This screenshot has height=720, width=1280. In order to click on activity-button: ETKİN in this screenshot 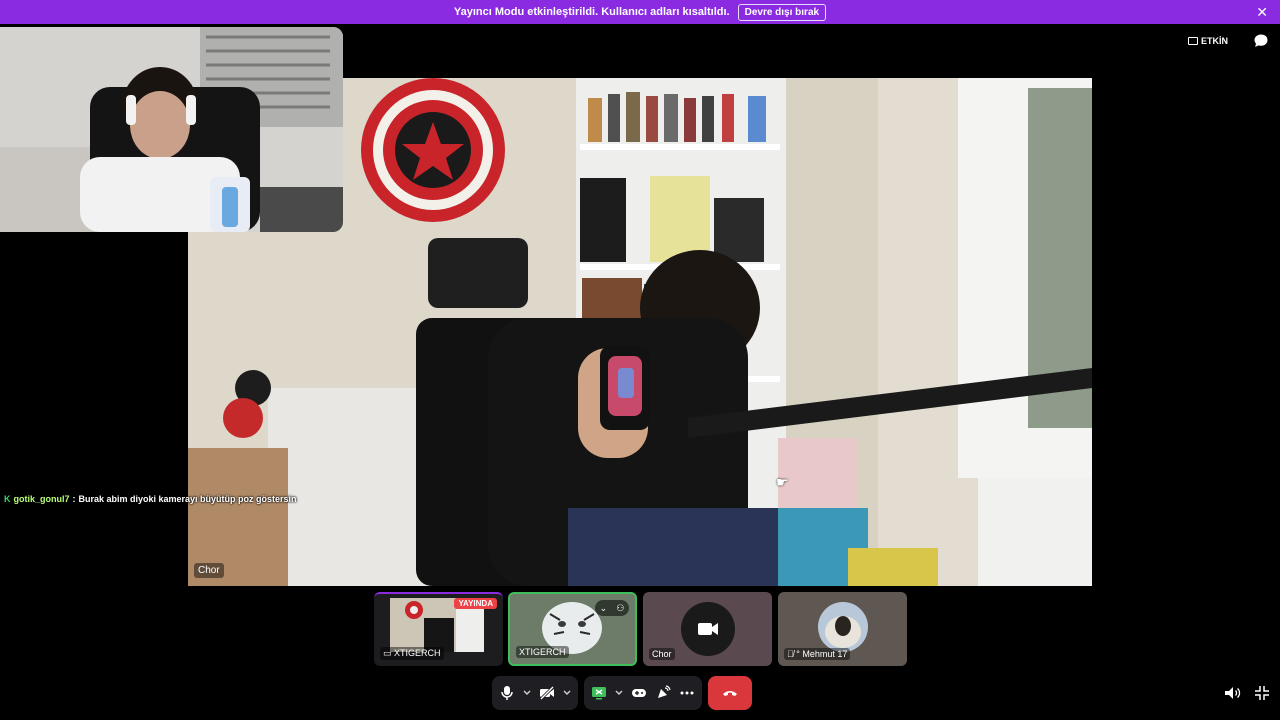, I will do `click(1208, 41)`.